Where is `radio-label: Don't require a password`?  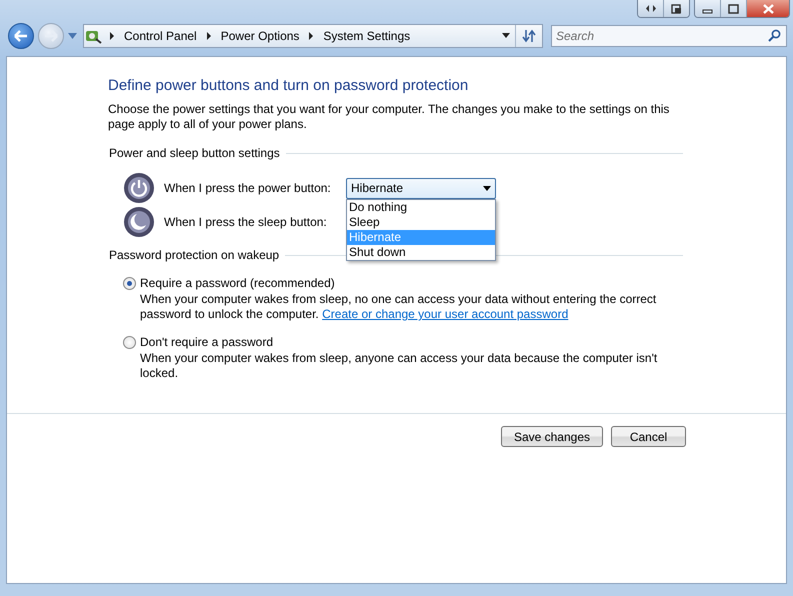 radio-label: Don't require a password is located at coordinates (207, 342).